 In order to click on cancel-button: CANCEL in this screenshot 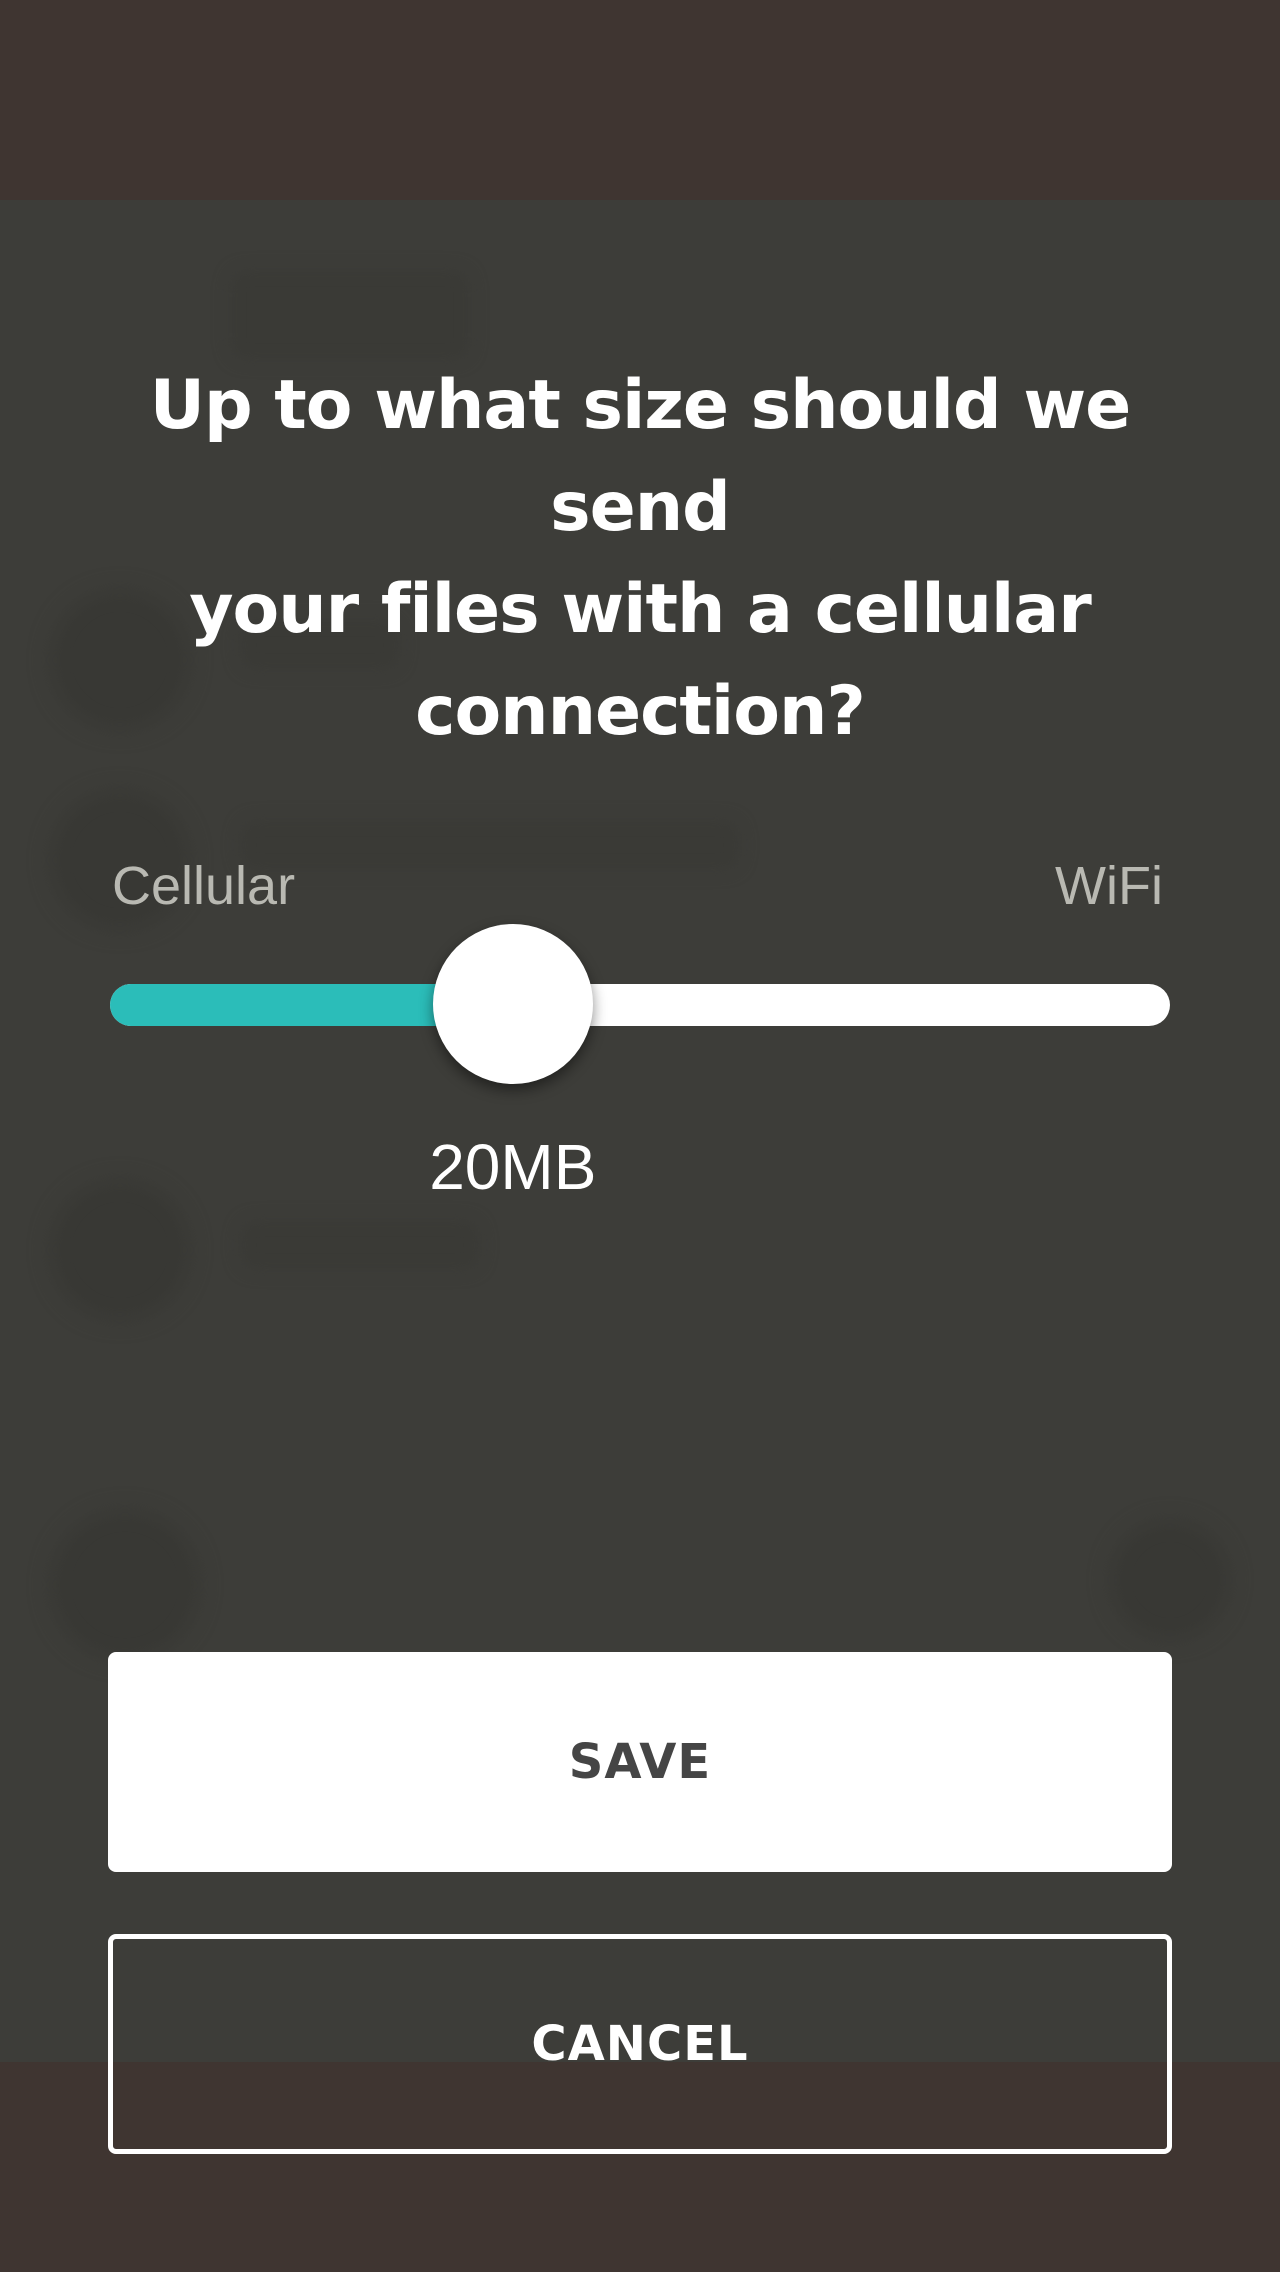, I will do `click(640, 2044)`.